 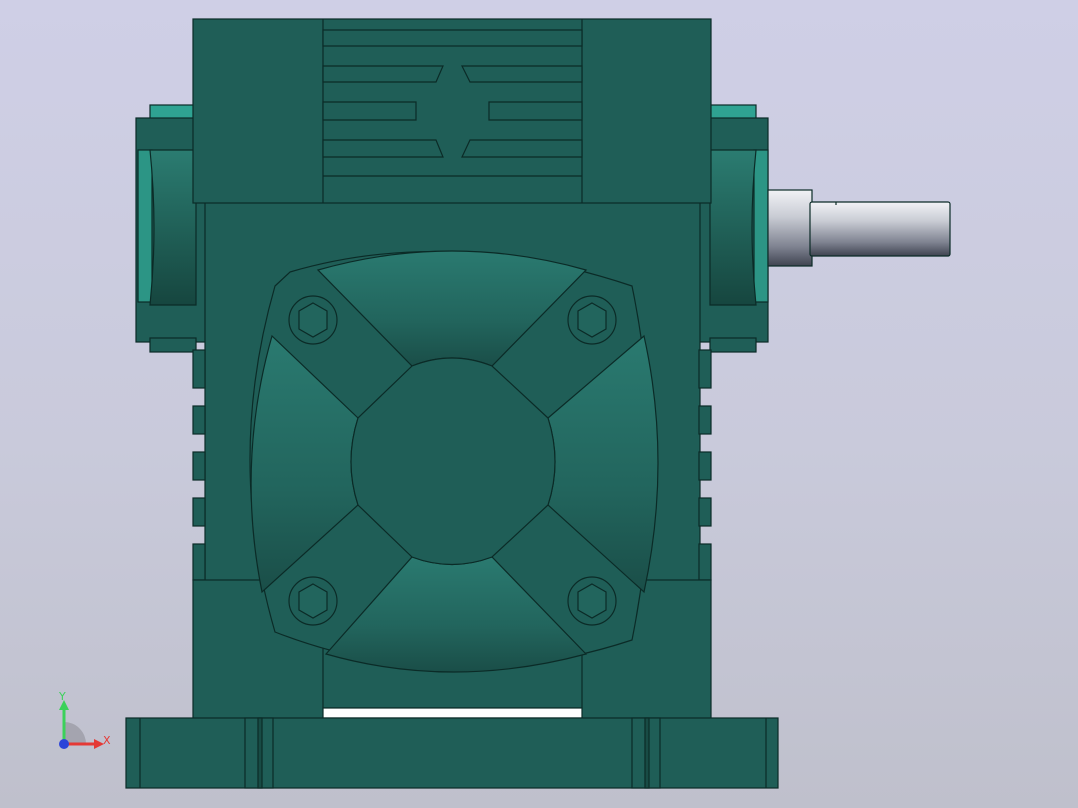 What do you see at coordinates (84, 719) in the screenshot?
I see `axis-triad: Y X` at bounding box center [84, 719].